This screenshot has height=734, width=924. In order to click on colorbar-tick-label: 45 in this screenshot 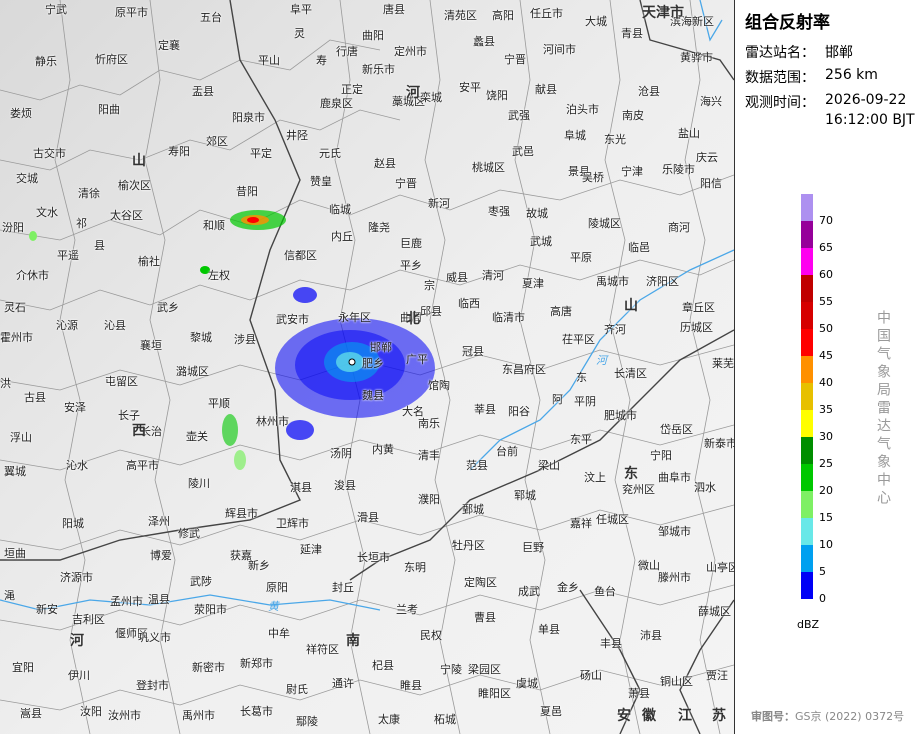, I will do `click(826, 355)`.